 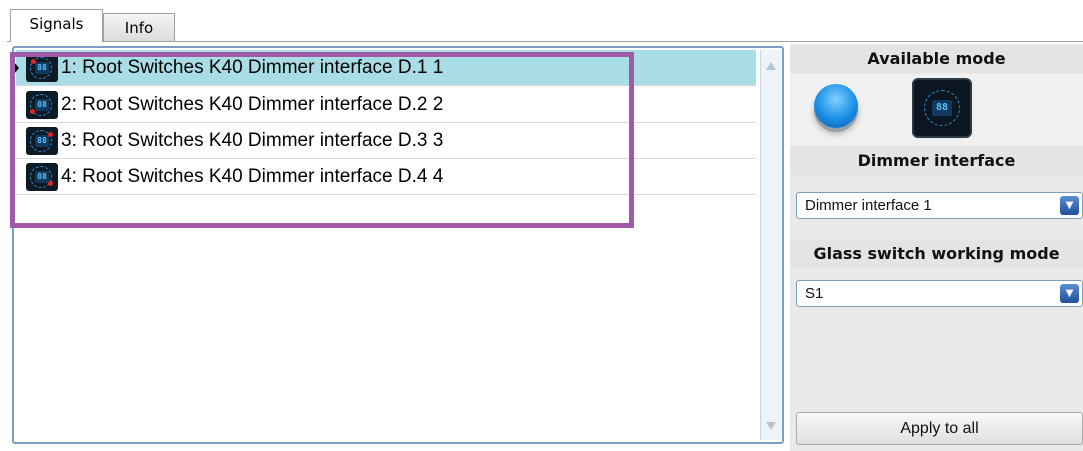 What do you see at coordinates (942, 108) in the screenshot?
I see `dimmer-interface-mode-icon: 88` at bounding box center [942, 108].